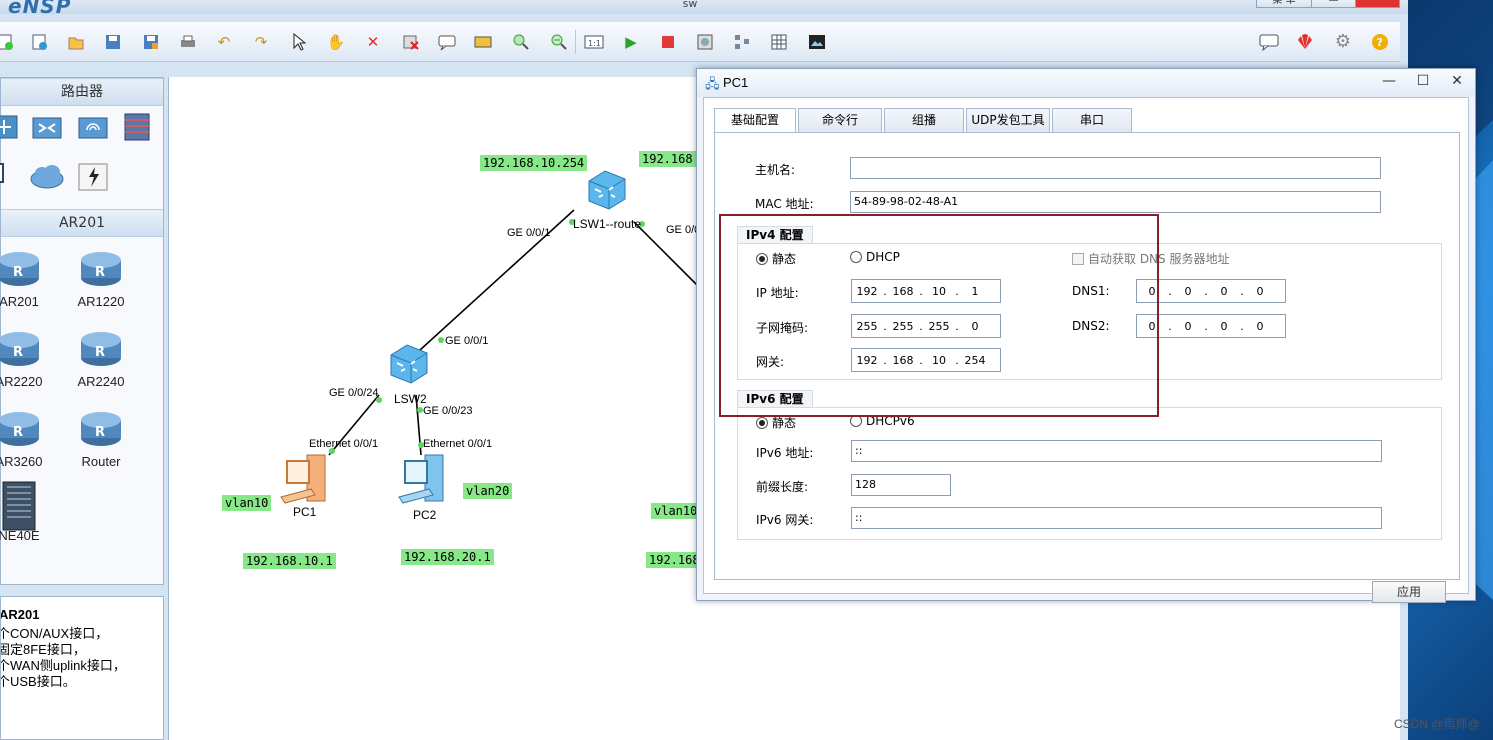 Image resolution: width=1493 pixels, height=740 pixels. What do you see at coordinates (817, 42) in the screenshot?
I see `screenshot-icon` at bounding box center [817, 42].